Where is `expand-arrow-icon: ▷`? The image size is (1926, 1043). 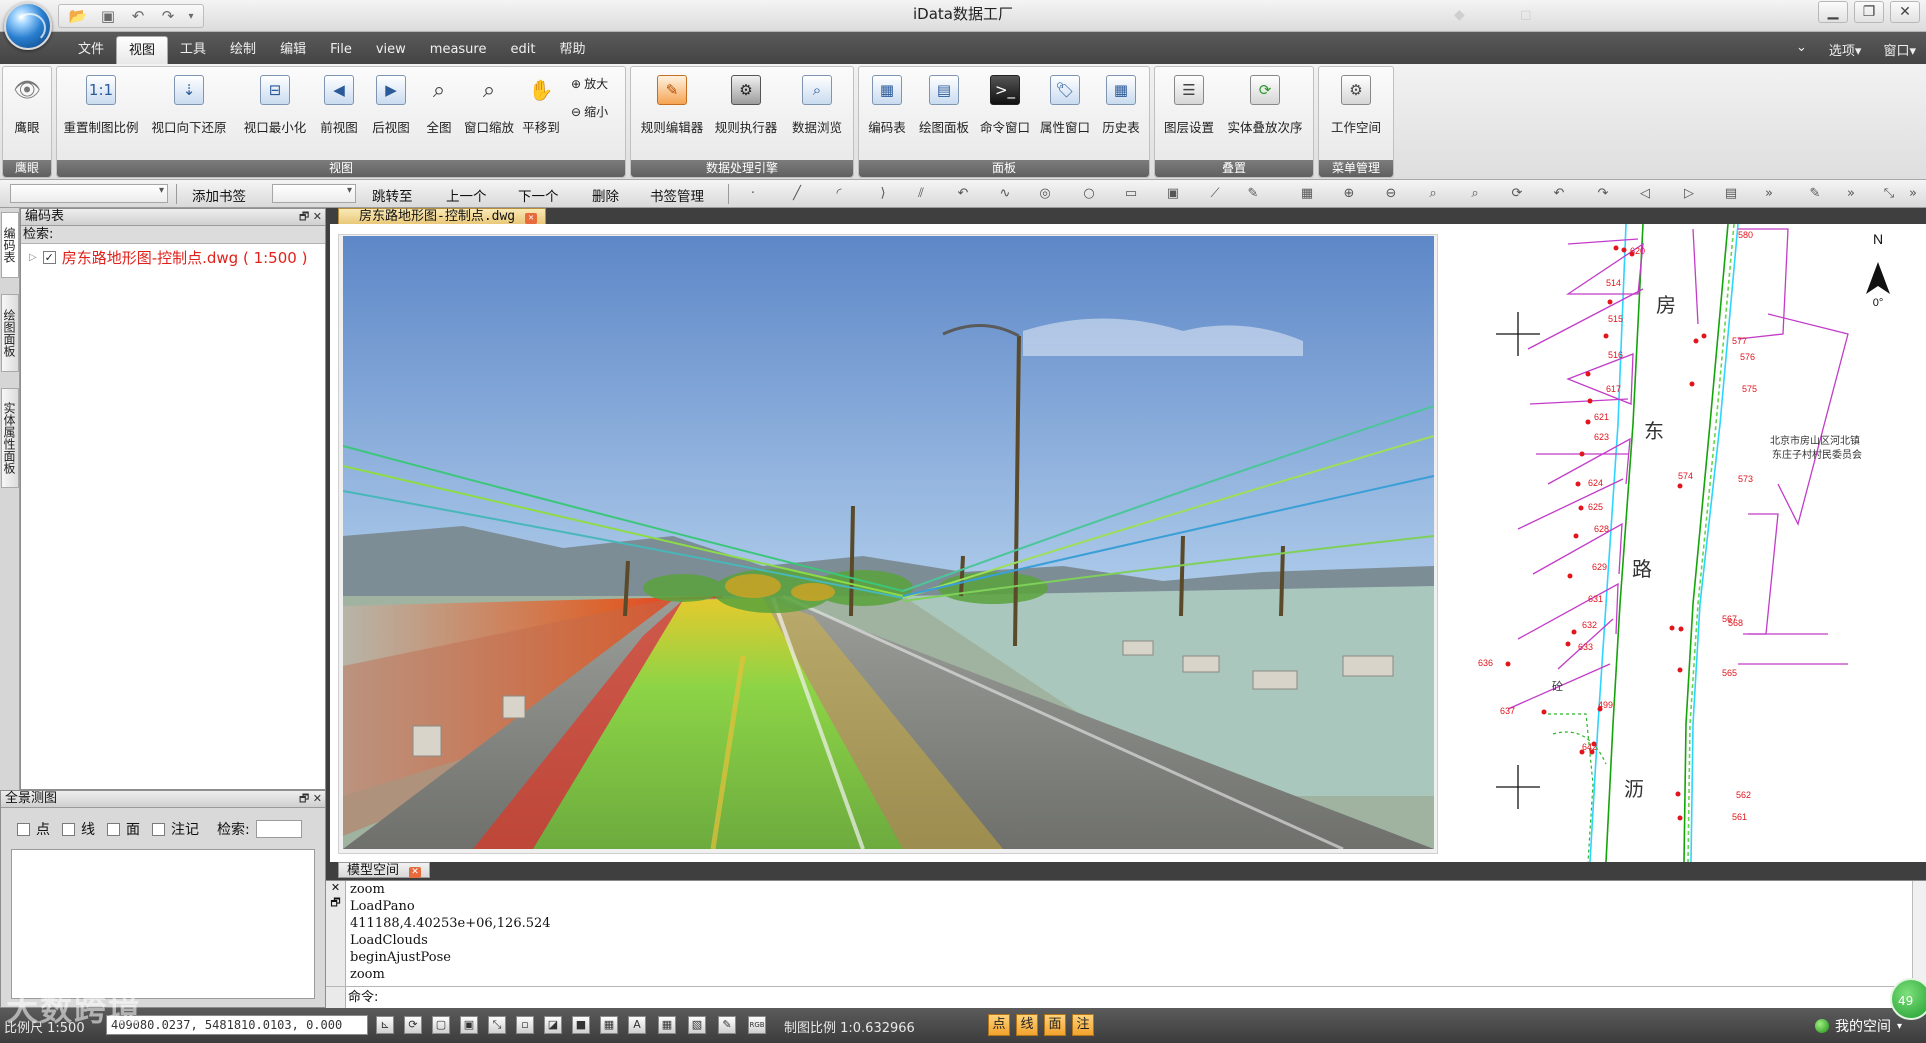 expand-arrow-icon: ▷ is located at coordinates (33, 257).